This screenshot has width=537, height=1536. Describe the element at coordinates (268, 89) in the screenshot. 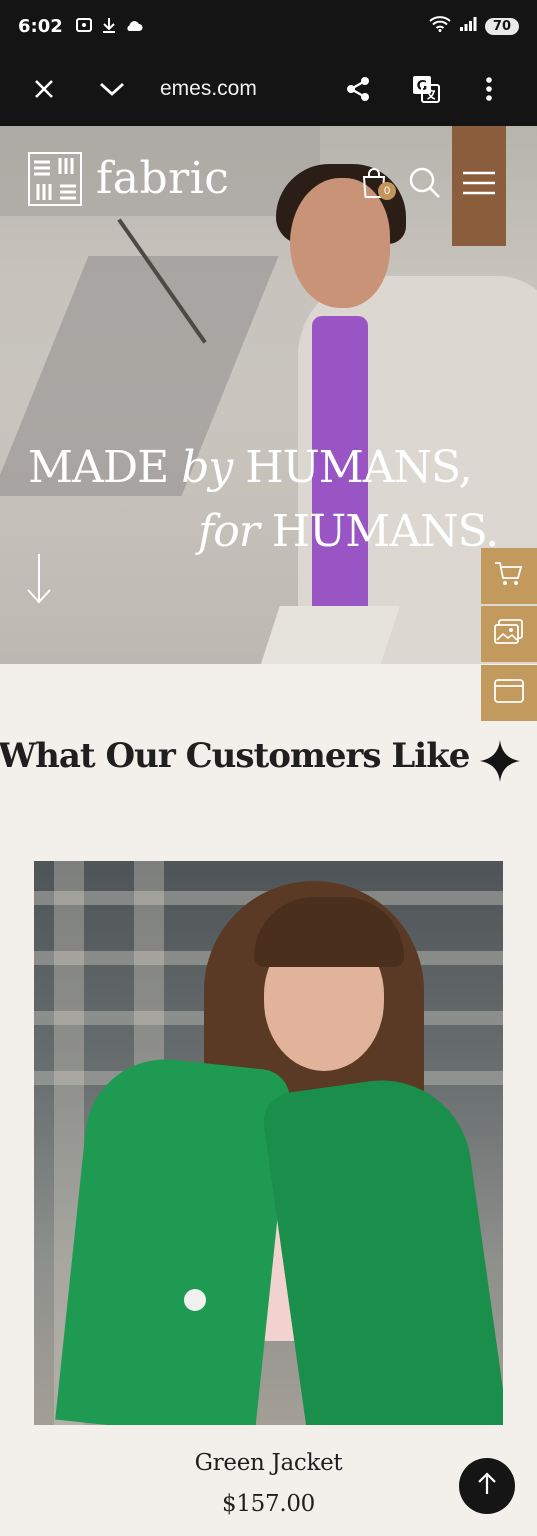

I see `browser-toolbar: emes.com G` at that location.